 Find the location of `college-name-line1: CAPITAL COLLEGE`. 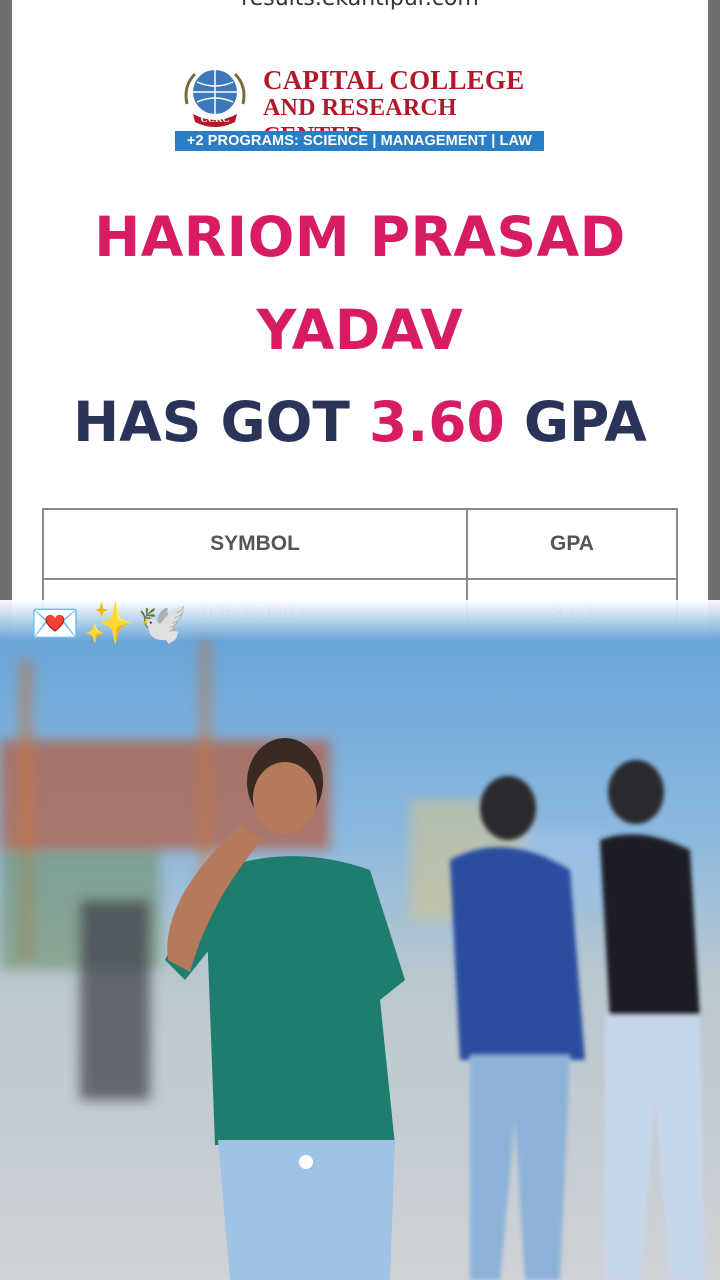

college-name-line1: CAPITAL COLLEGE is located at coordinates (394, 80).